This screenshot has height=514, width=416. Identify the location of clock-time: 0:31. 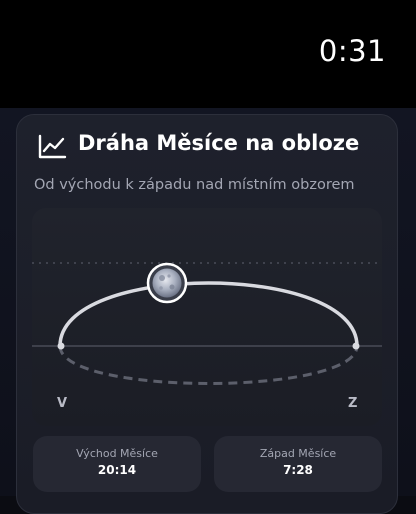
(352, 51).